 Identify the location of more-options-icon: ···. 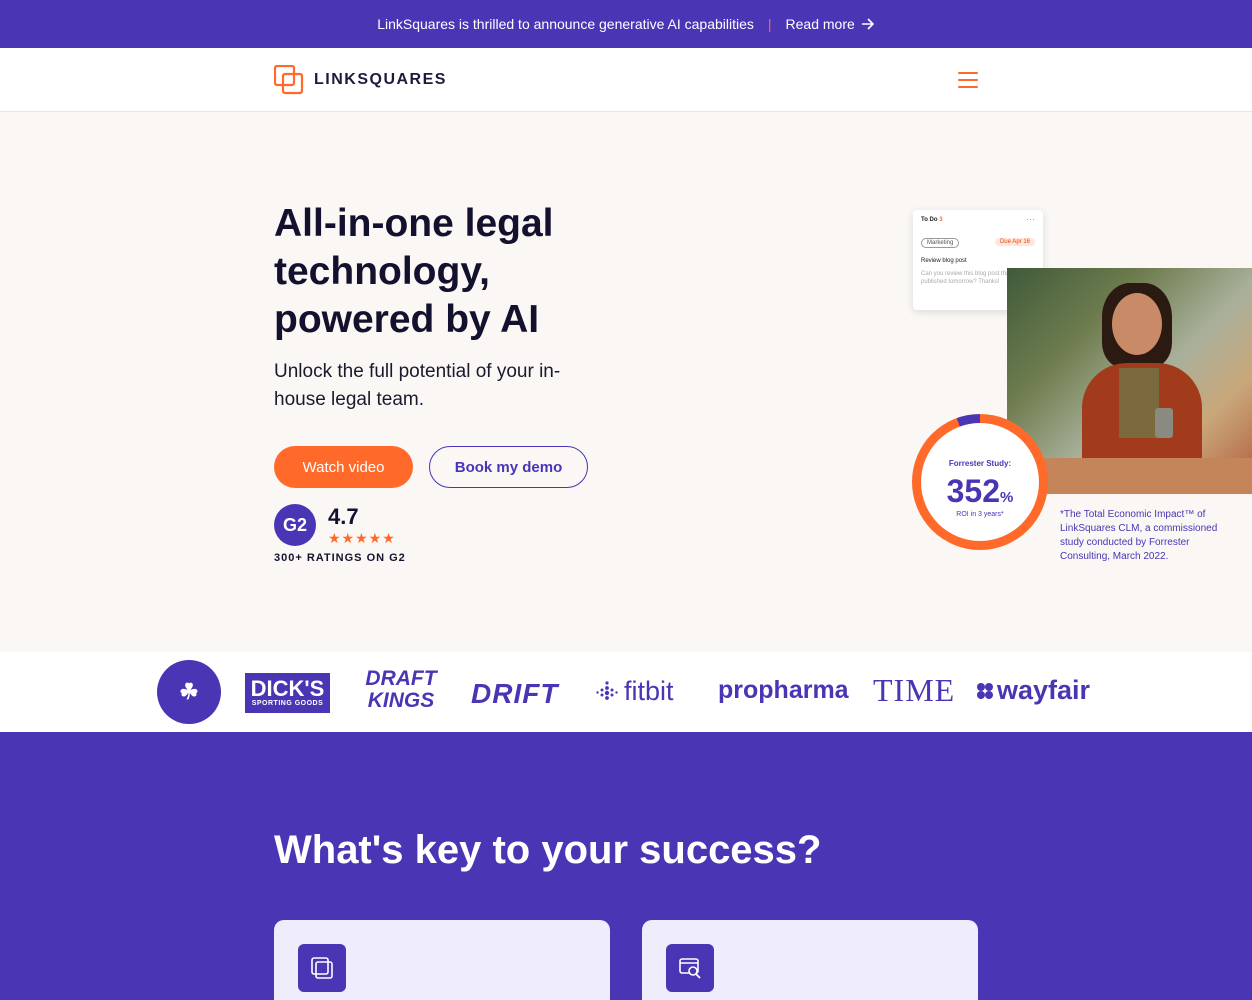
(1030, 219).